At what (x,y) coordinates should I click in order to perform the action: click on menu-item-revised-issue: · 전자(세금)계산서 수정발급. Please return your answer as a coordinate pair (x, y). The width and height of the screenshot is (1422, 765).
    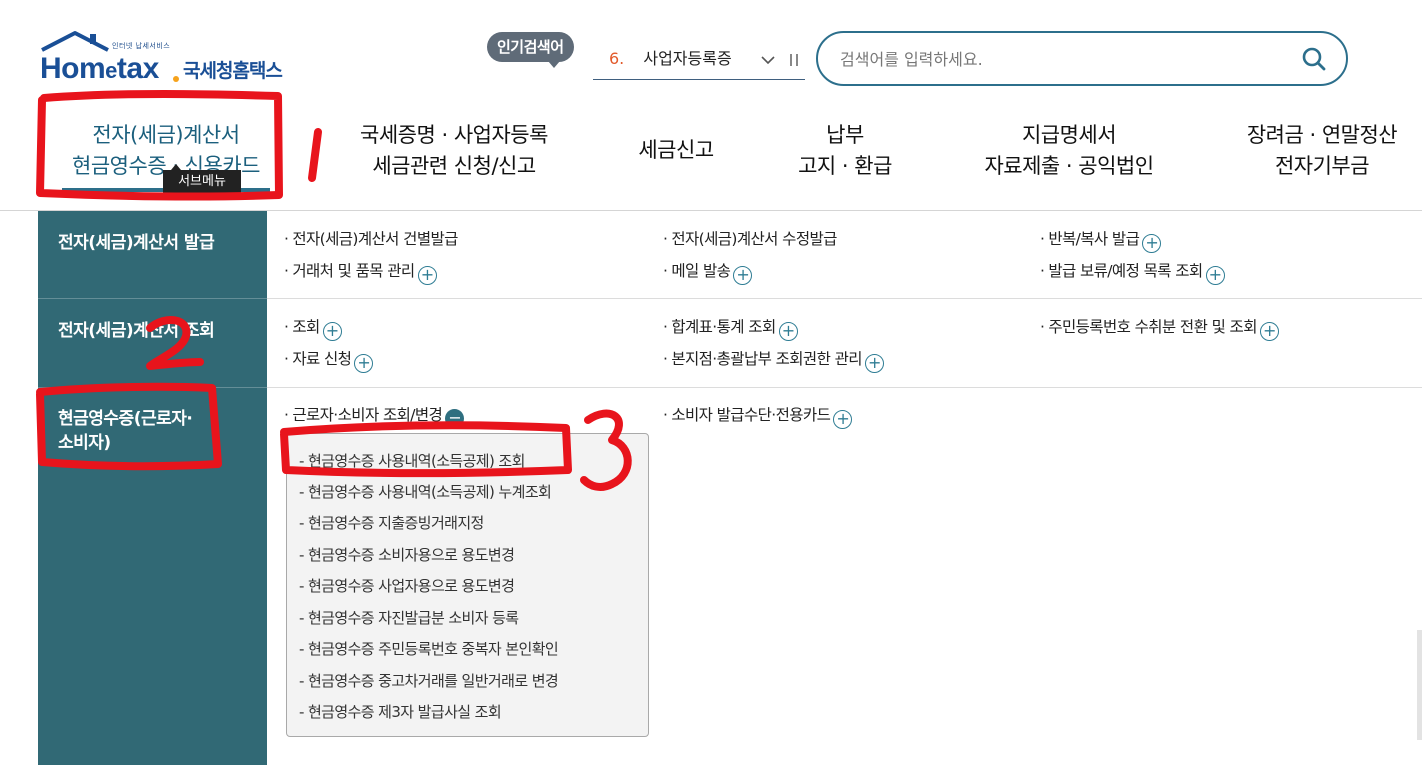
    Looking at the image, I should click on (750, 239).